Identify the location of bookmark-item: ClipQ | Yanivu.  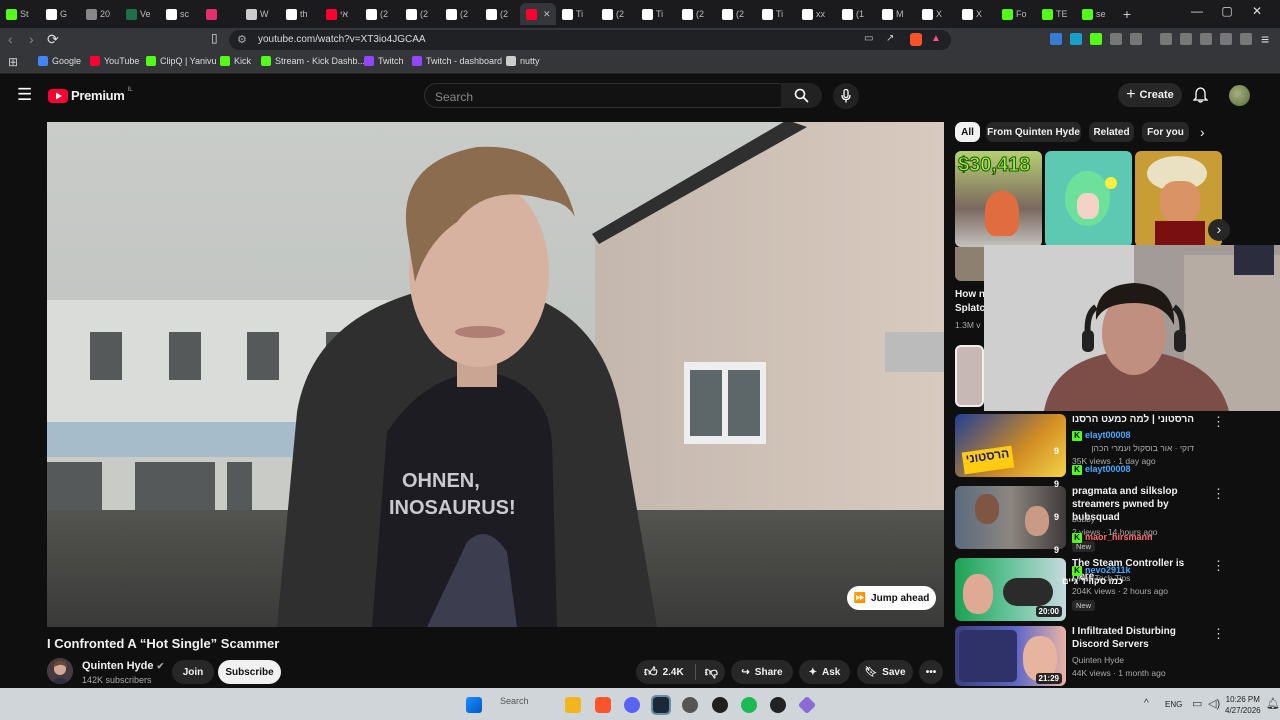
(181, 61).